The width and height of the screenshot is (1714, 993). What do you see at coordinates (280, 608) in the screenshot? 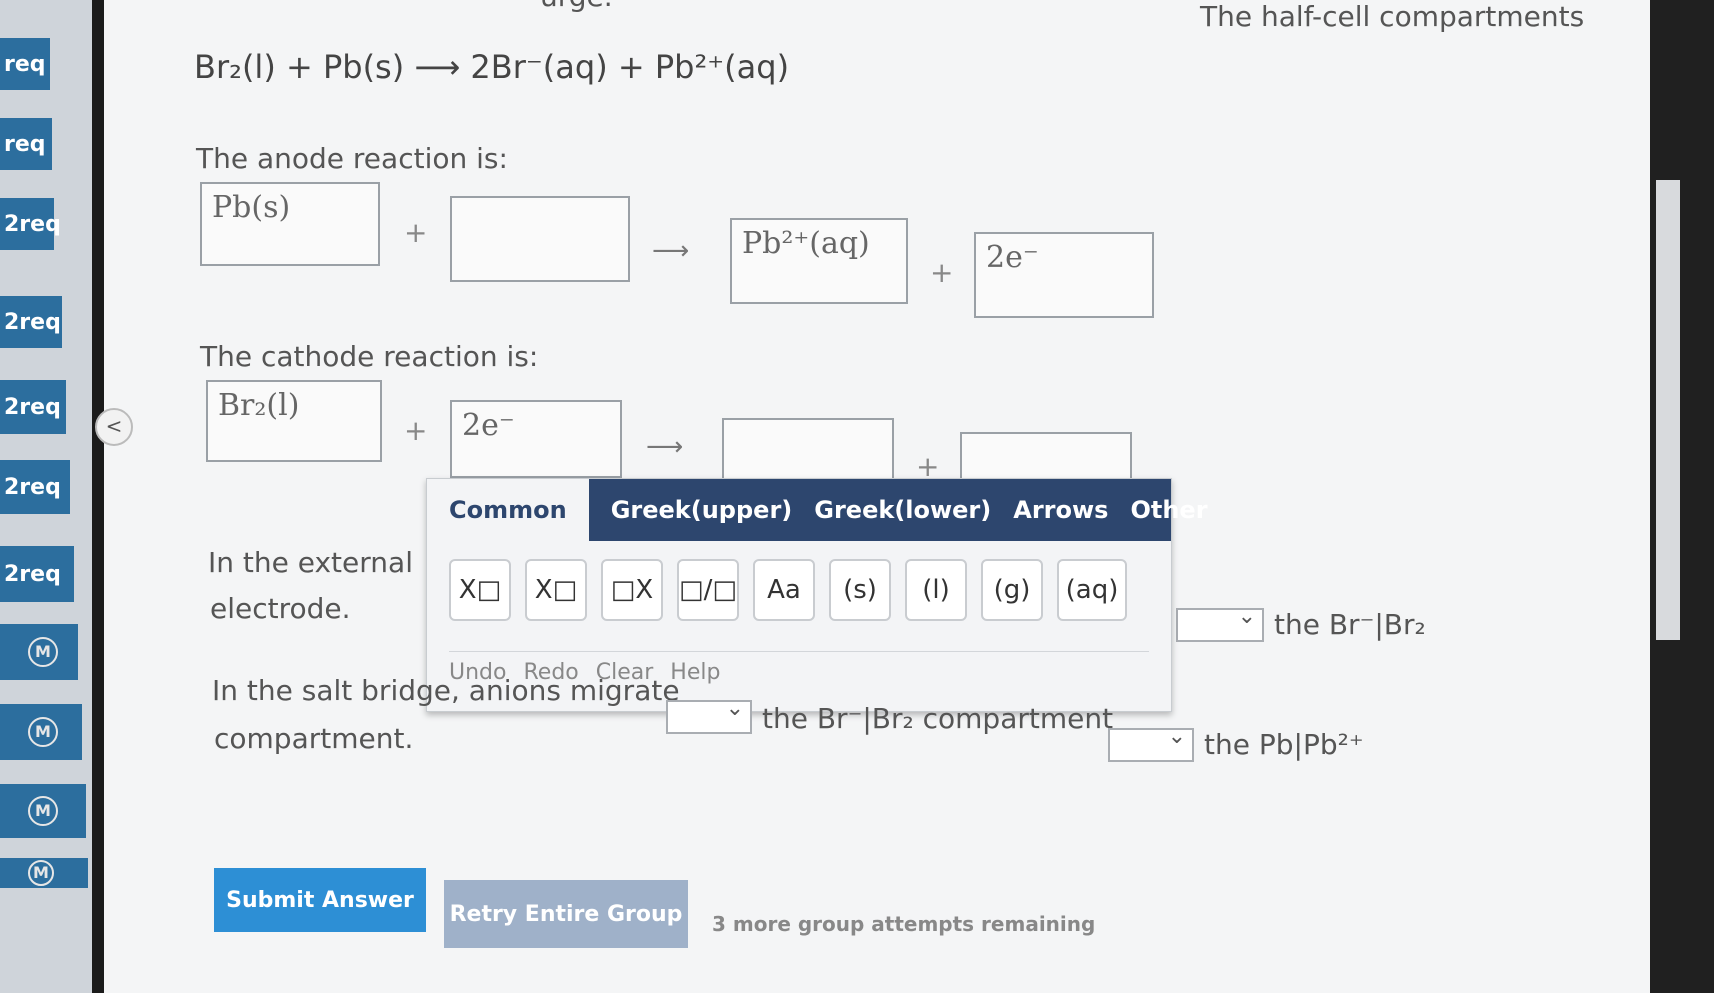
I see `external-text-line2: electrode.` at bounding box center [280, 608].